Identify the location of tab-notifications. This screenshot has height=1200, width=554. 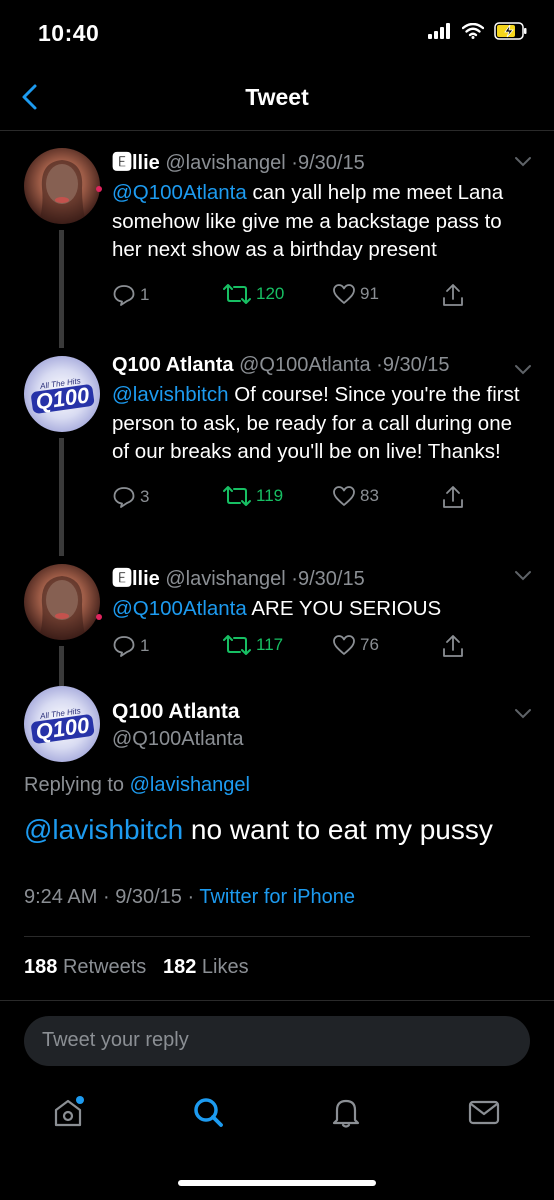
(346, 1112).